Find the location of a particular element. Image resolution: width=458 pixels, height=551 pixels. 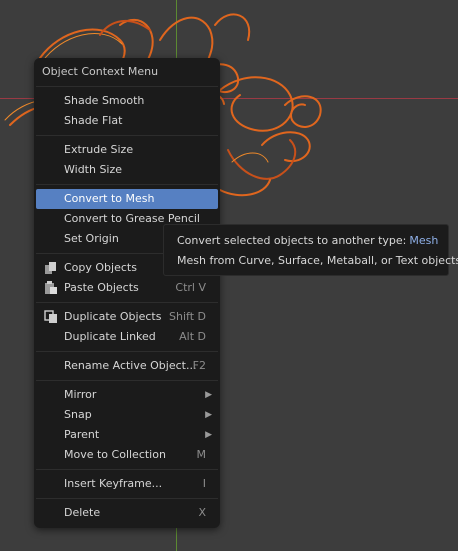

item-shortcut: Shift D is located at coordinates (187, 316).